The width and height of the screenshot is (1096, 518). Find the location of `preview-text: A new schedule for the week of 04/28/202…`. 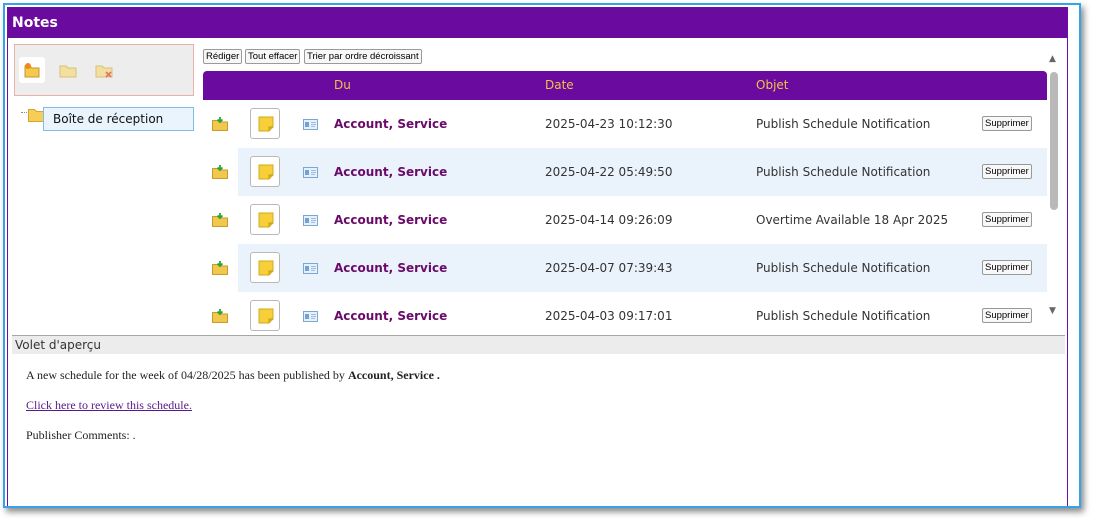

preview-text: A new schedule for the week of 04/28/202… is located at coordinates (185, 375).